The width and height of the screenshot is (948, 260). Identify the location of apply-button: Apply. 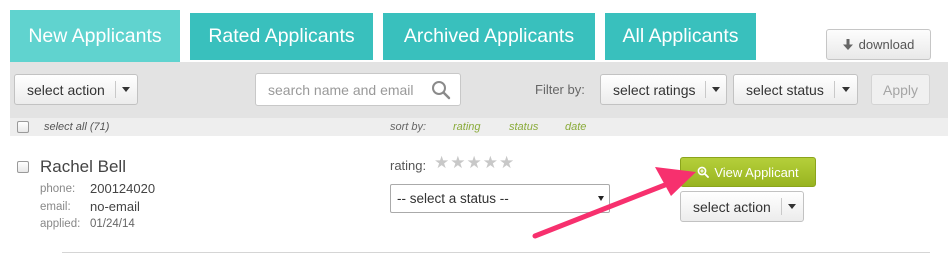
(900, 89).